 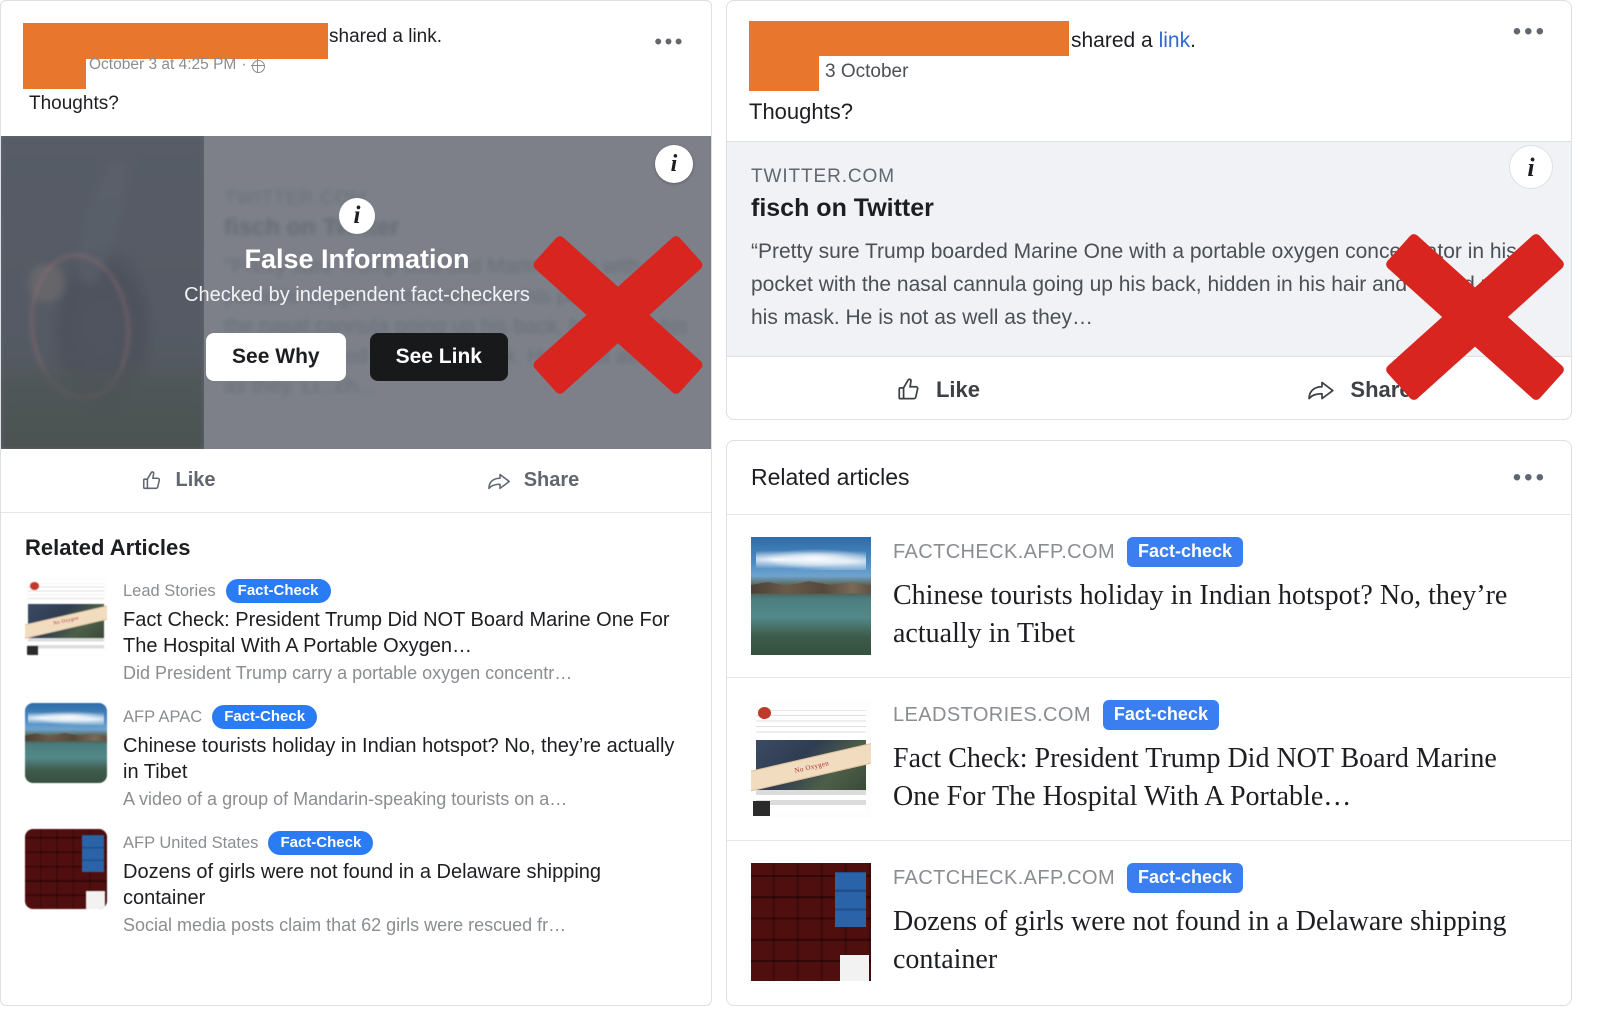 What do you see at coordinates (1175, 40) in the screenshot?
I see `link-word: link` at bounding box center [1175, 40].